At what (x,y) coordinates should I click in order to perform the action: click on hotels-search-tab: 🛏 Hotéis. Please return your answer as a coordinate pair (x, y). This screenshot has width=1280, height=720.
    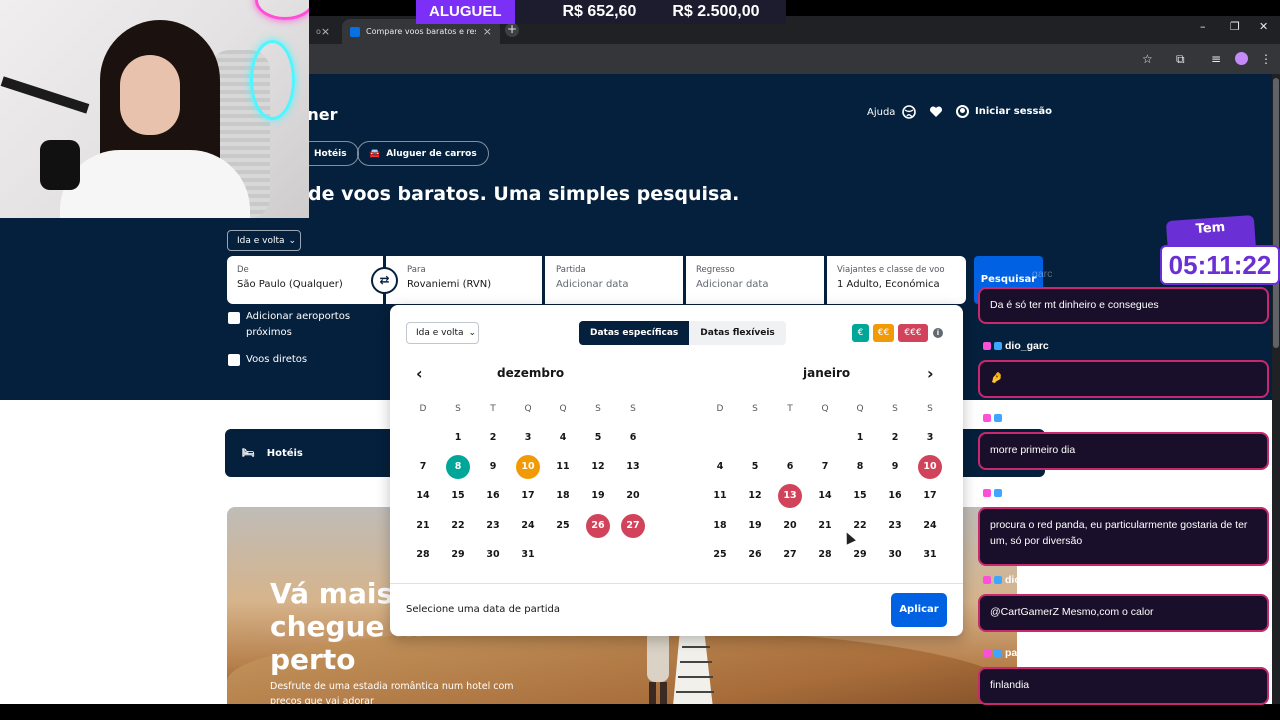
    Looking at the image, I should click on (310, 453).